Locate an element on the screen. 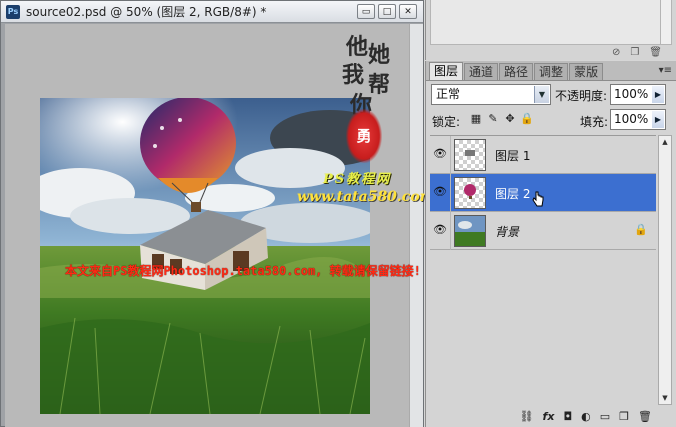 This screenshot has height=427, width=676. upper-panel-footer: ⊘ ❐ 🗑 is located at coordinates (551, 52).